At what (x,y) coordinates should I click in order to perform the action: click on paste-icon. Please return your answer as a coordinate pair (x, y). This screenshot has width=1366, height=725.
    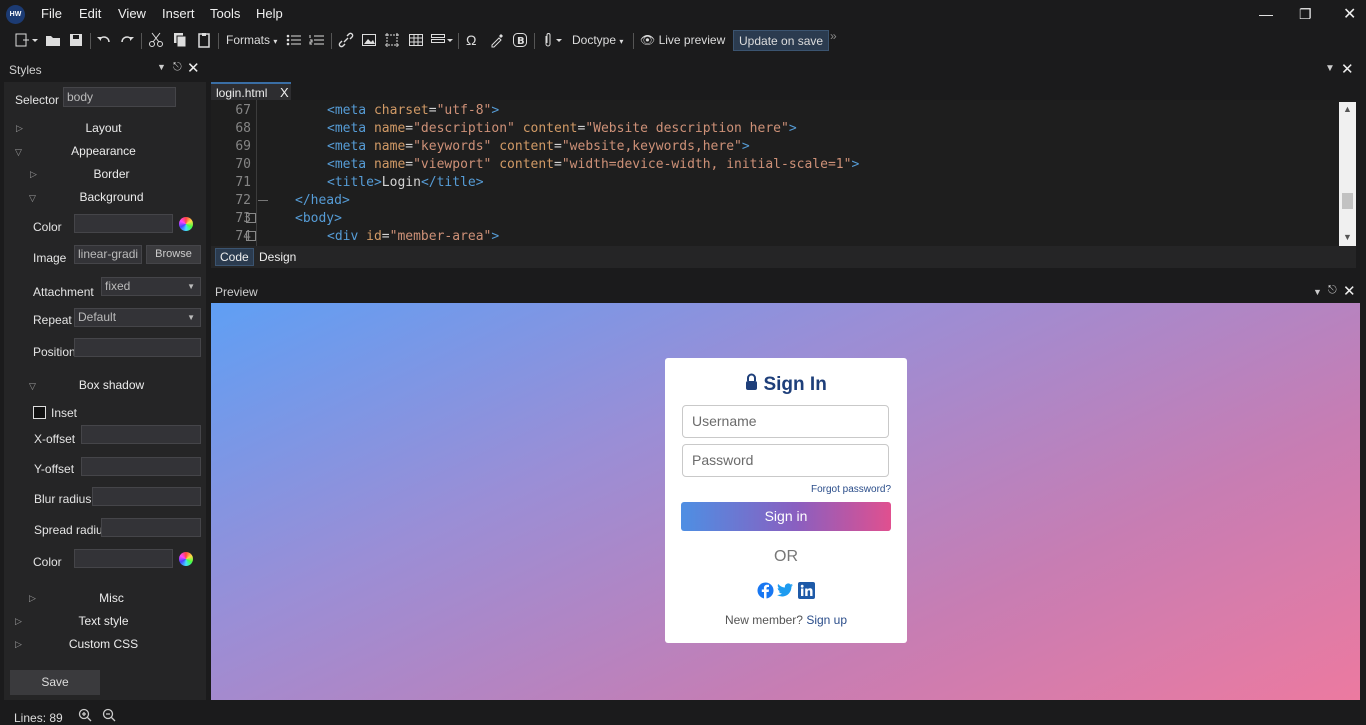
    Looking at the image, I should click on (204, 40).